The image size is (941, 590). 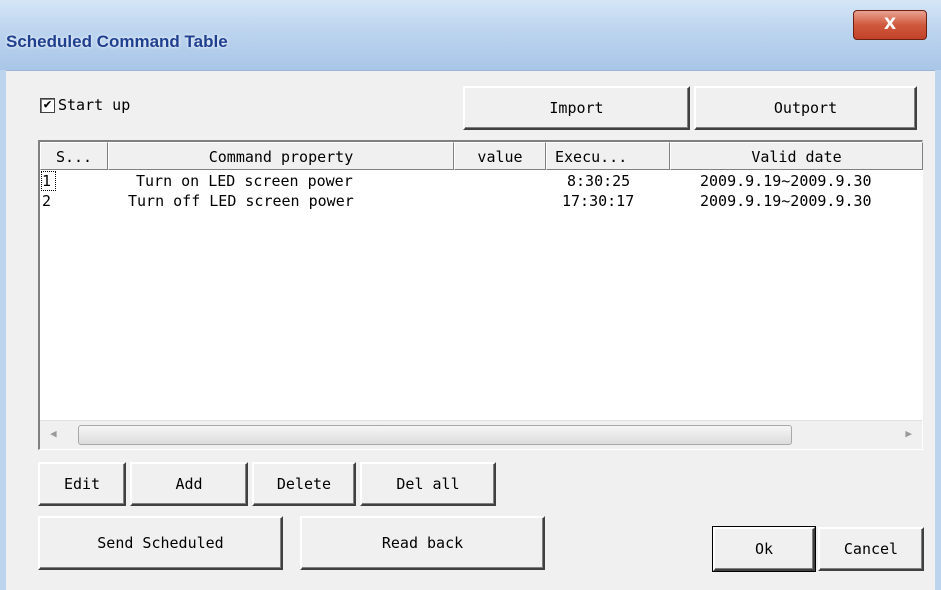 I want to click on scroll-left-arrow-icon: ◀, so click(x=53, y=433).